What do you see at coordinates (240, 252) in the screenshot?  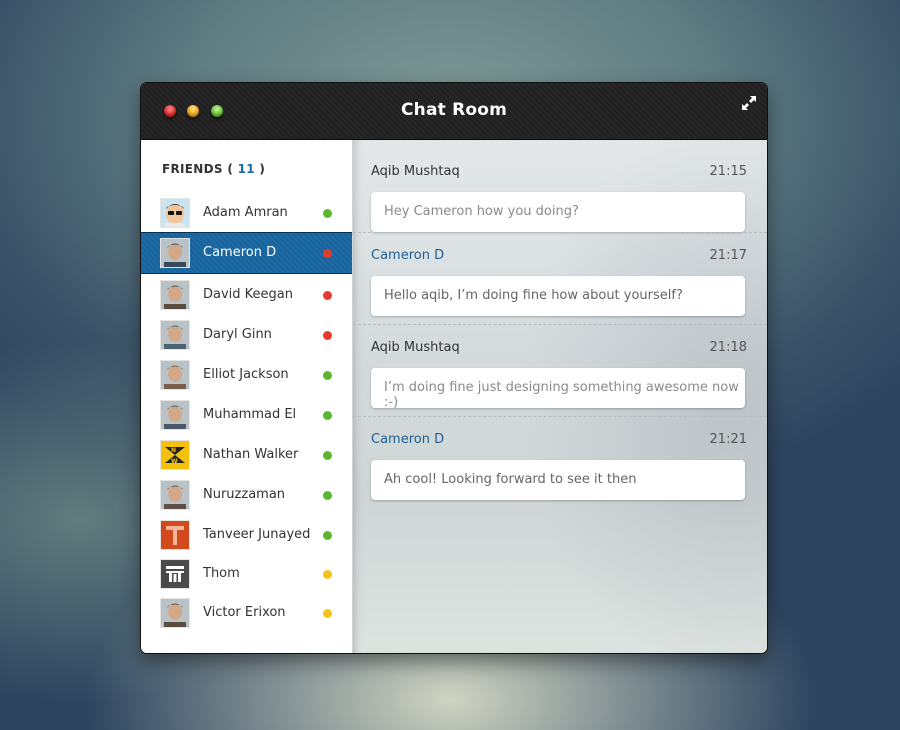 I see `friend-name: Cameron D` at bounding box center [240, 252].